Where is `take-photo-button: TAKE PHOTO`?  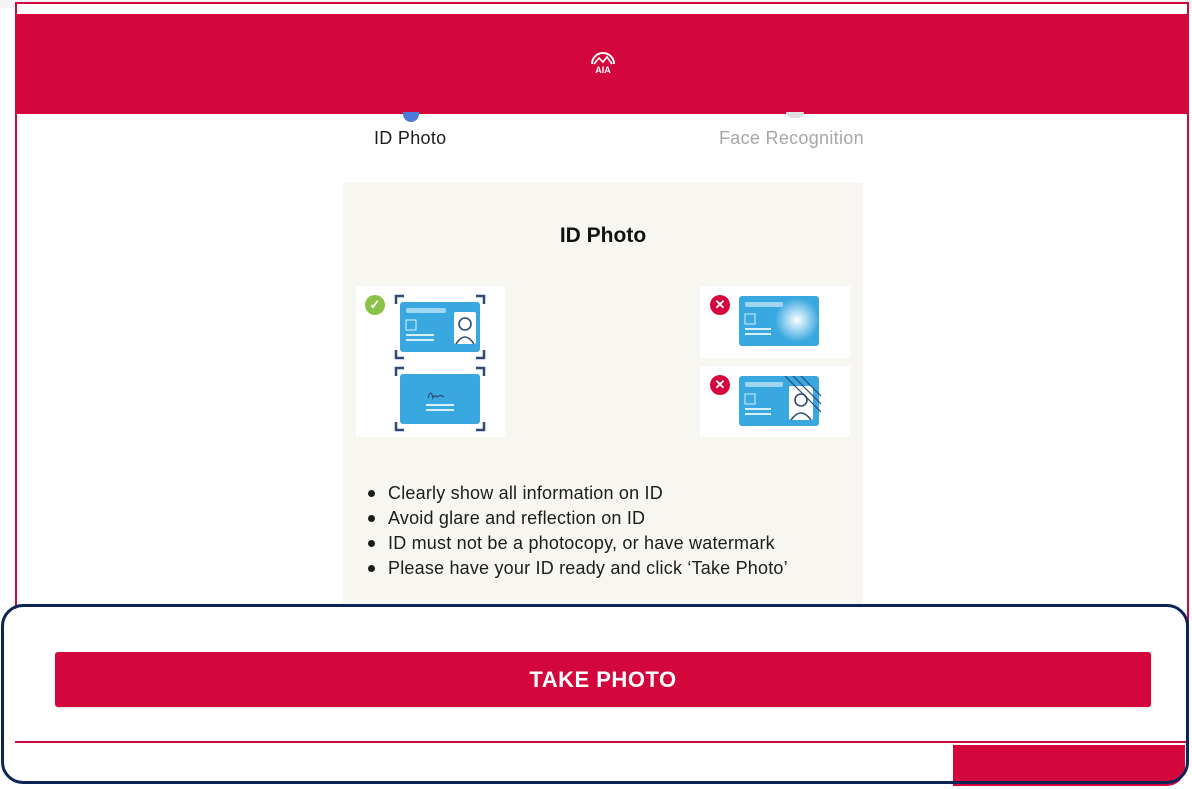
take-photo-button: TAKE PHOTO is located at coordinates (603, 679).